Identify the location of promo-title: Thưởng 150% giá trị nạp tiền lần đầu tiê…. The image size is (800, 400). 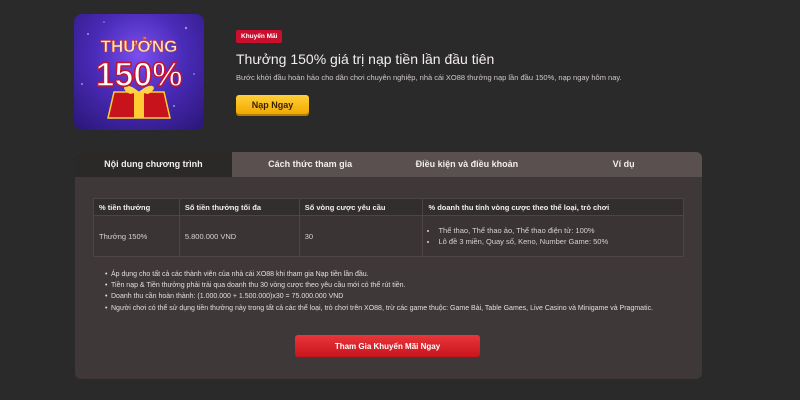
(365, 59).